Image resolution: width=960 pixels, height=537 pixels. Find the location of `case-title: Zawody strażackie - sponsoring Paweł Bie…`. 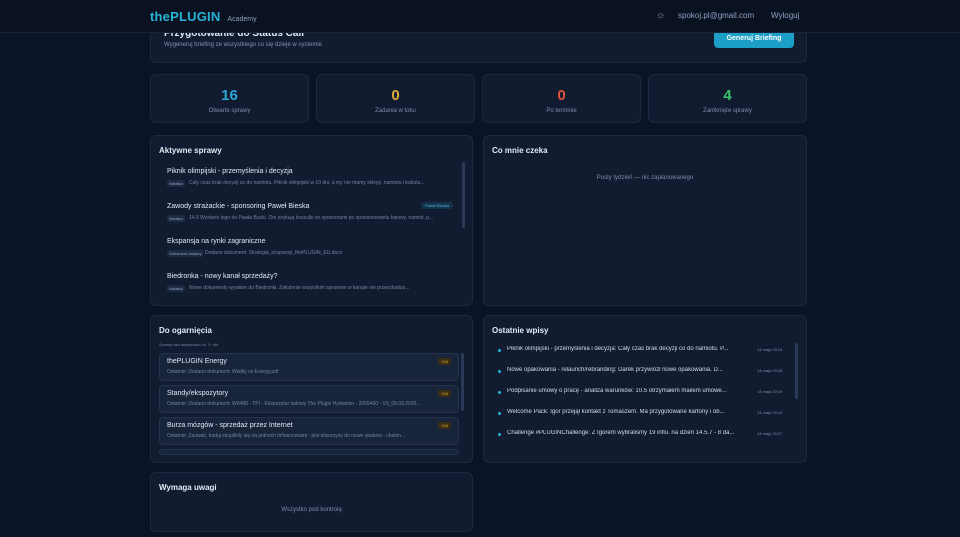

case-title: Zawody strażackie - sponsoring Paweł Bie… is located at coordinates (238, 206).